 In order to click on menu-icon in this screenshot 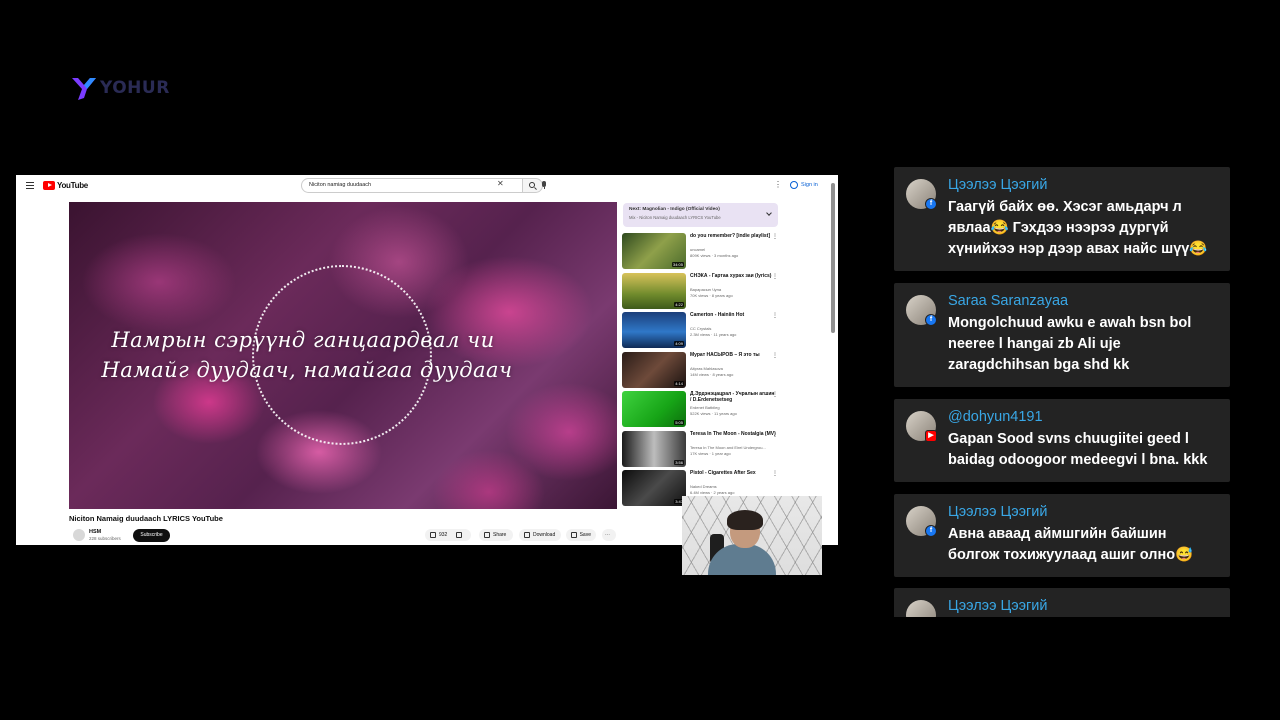, I will do `click(30, 185)`.